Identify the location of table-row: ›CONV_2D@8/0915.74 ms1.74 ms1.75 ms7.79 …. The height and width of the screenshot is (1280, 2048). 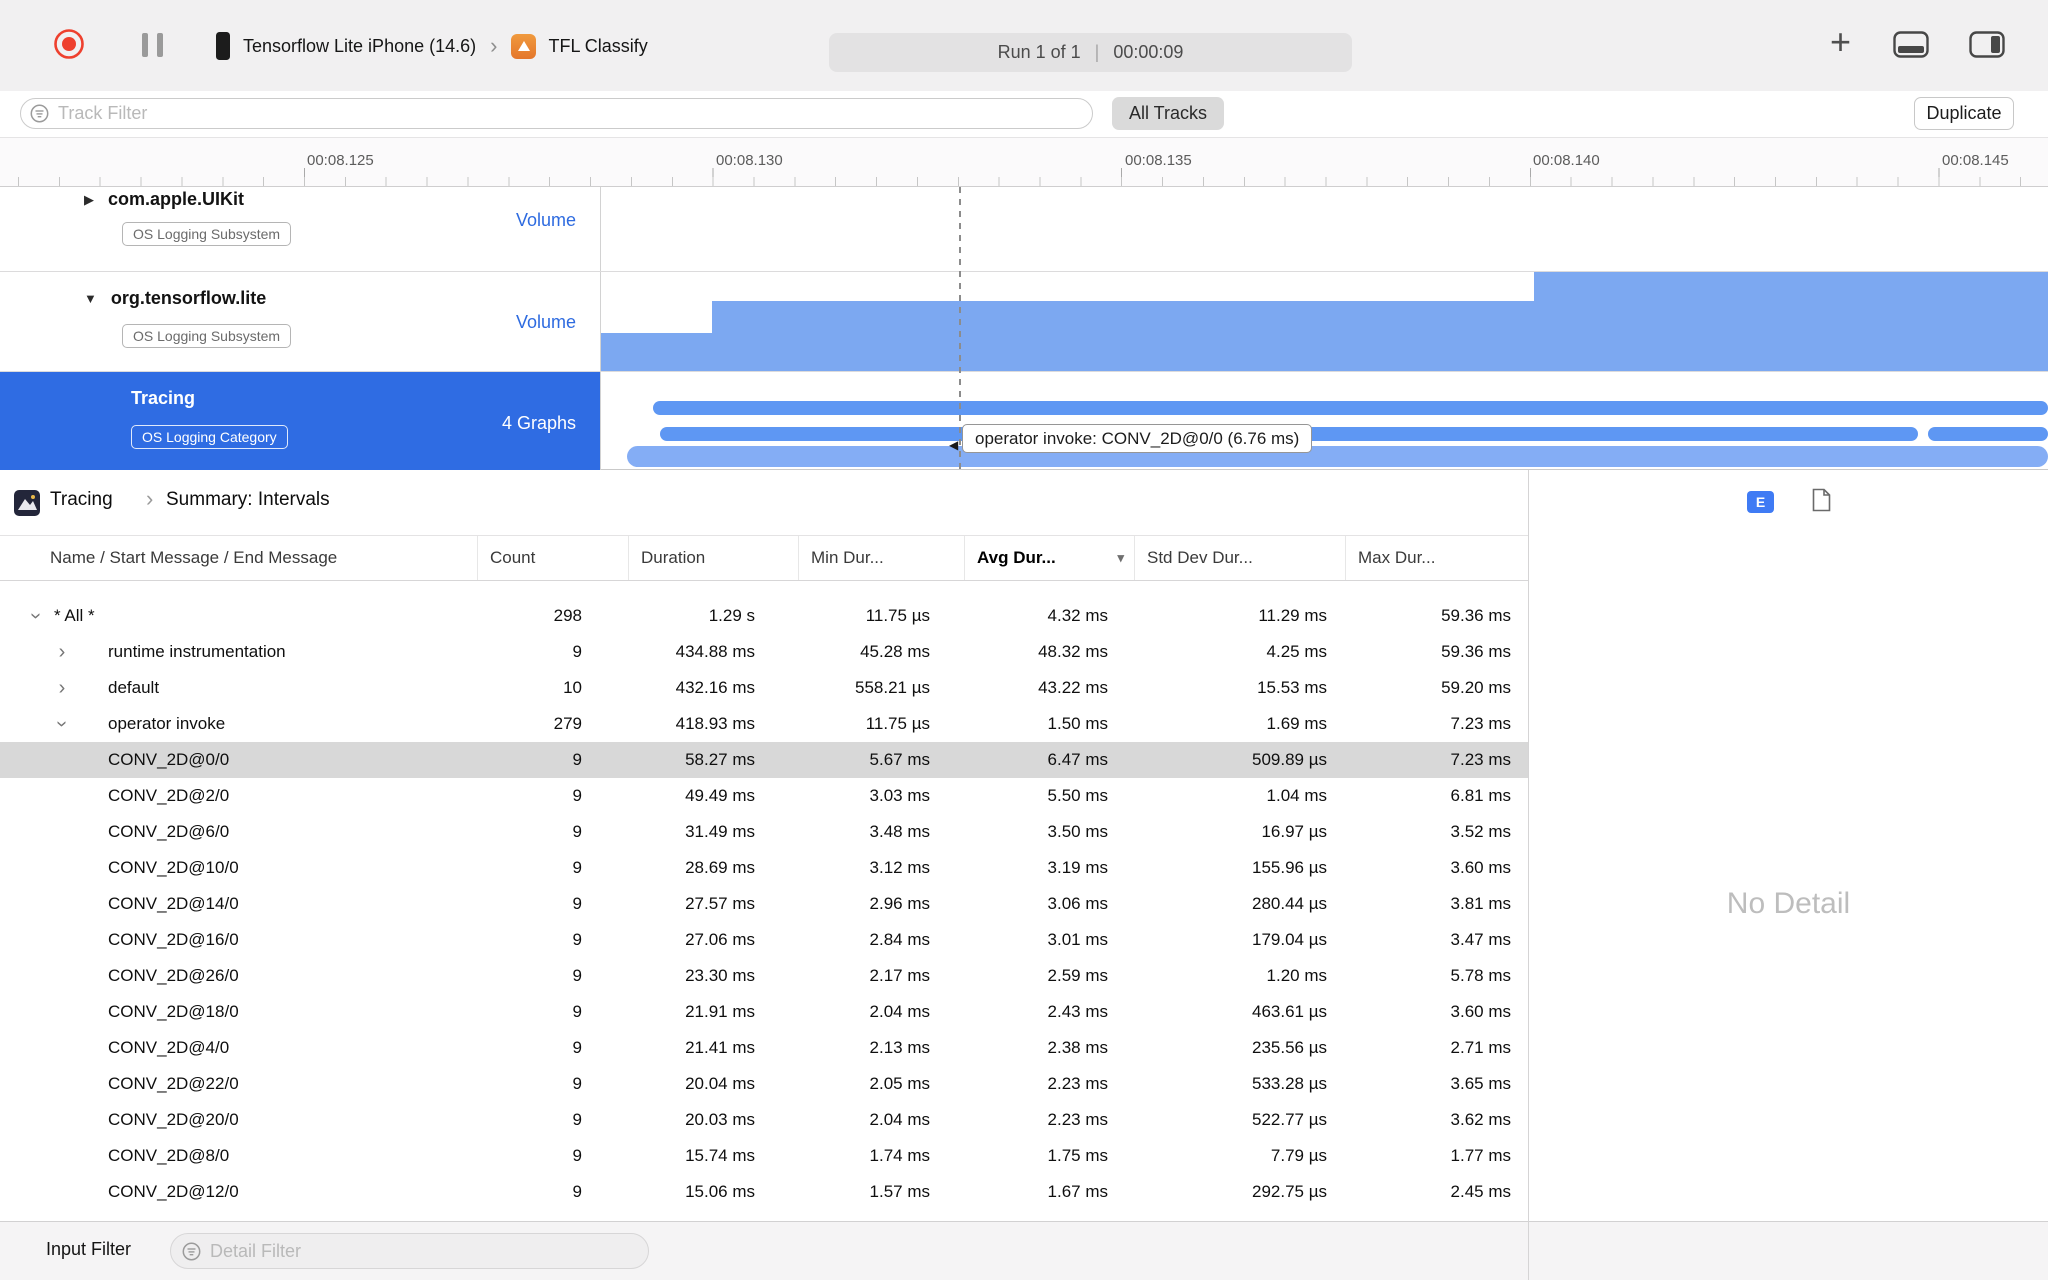
(764, 1156).